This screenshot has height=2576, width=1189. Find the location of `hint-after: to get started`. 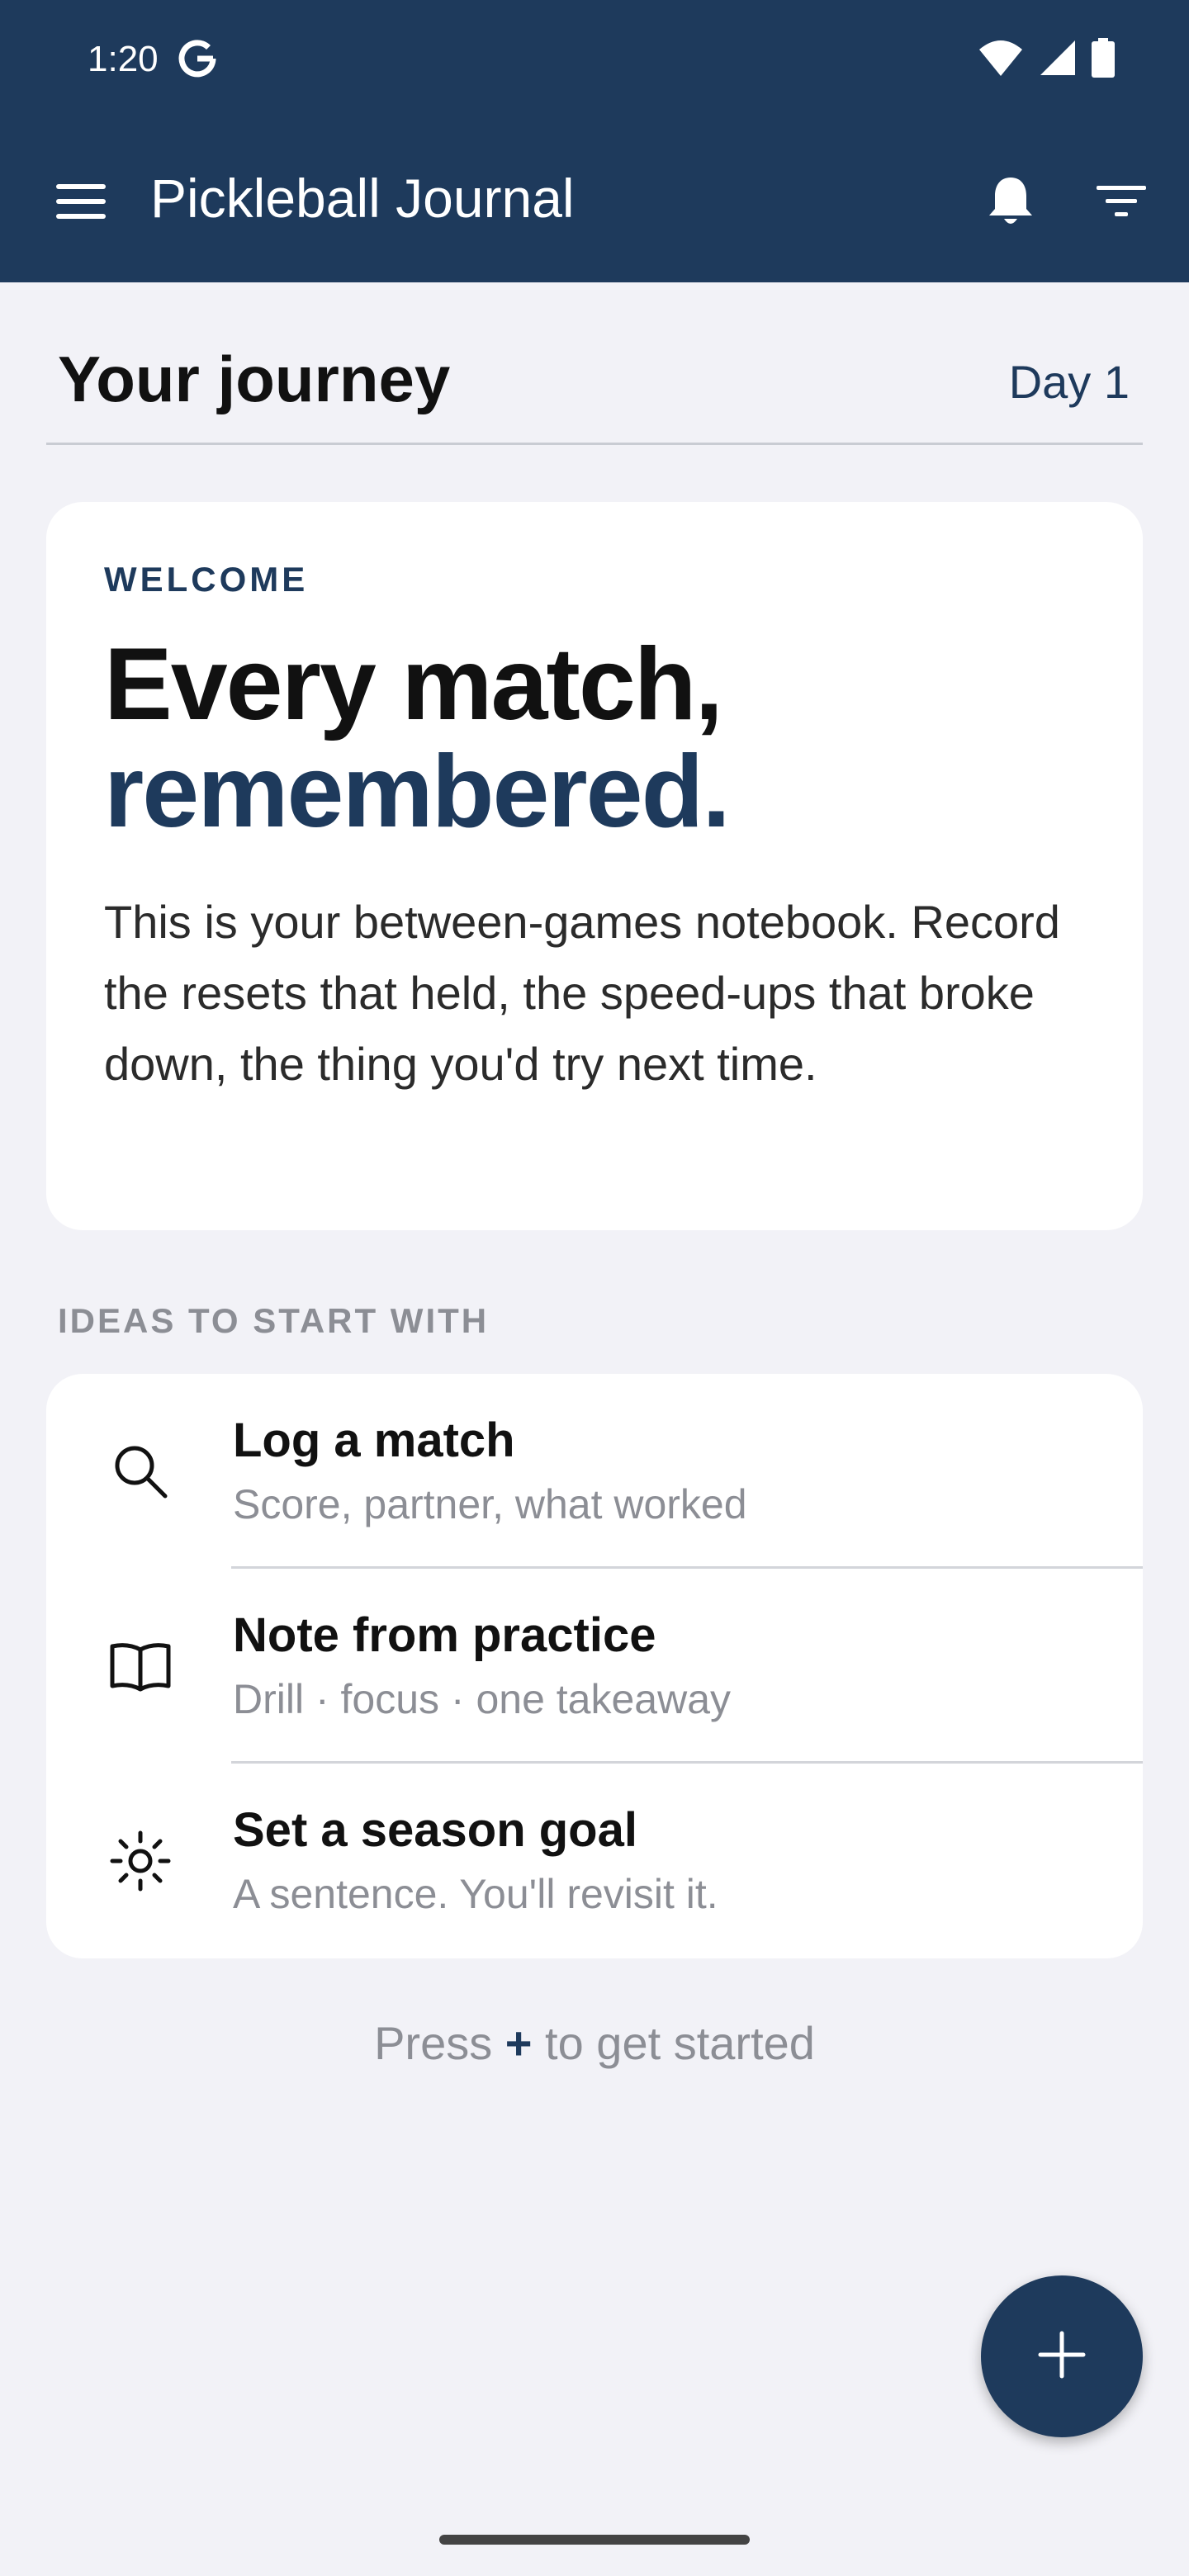

hint-after: to get started is located at coordinates (680, 2043).